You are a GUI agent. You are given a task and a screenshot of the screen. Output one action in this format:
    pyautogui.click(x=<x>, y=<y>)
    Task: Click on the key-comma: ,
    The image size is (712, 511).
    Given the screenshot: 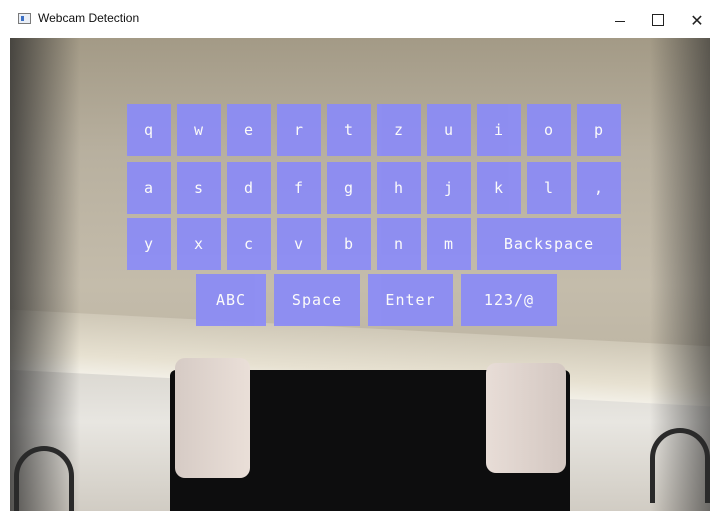 What is the action you would take?
    pyautogui.click(x=599, y=188)
    